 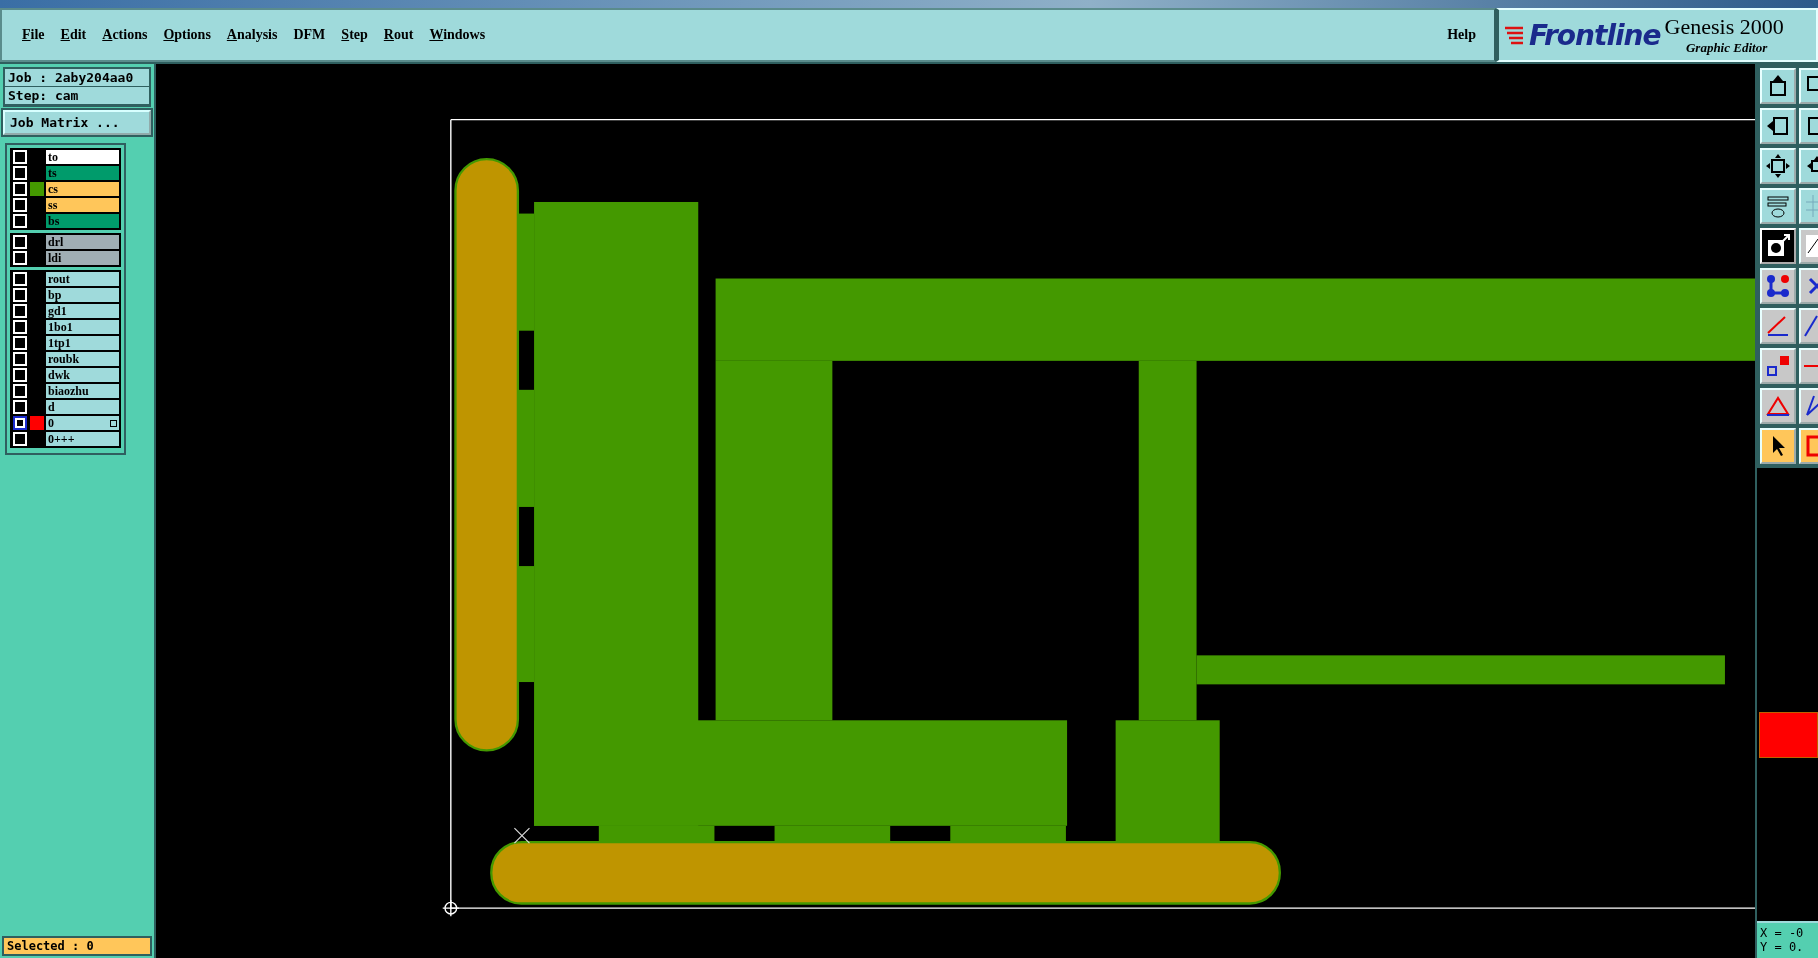 I want to click on y-coordinate: Y = 0., so click(x=1782, y=947).